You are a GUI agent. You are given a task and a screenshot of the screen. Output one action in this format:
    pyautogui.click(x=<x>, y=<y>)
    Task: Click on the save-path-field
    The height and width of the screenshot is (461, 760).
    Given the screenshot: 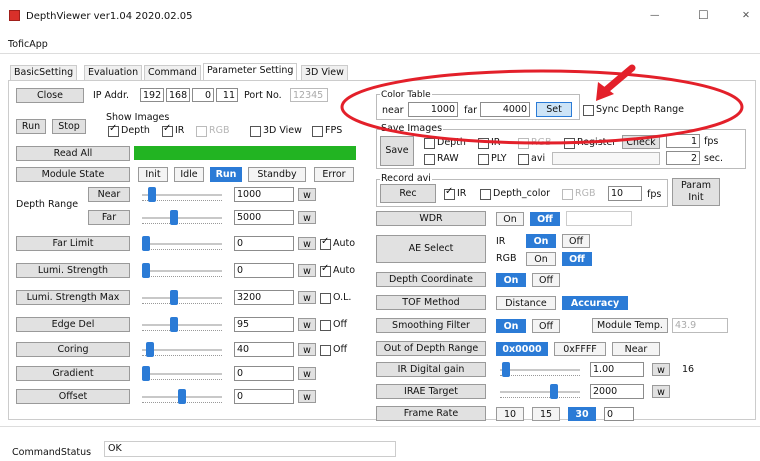 What is the action you would take?
    pyautogui.click(x=606, y=158)
    